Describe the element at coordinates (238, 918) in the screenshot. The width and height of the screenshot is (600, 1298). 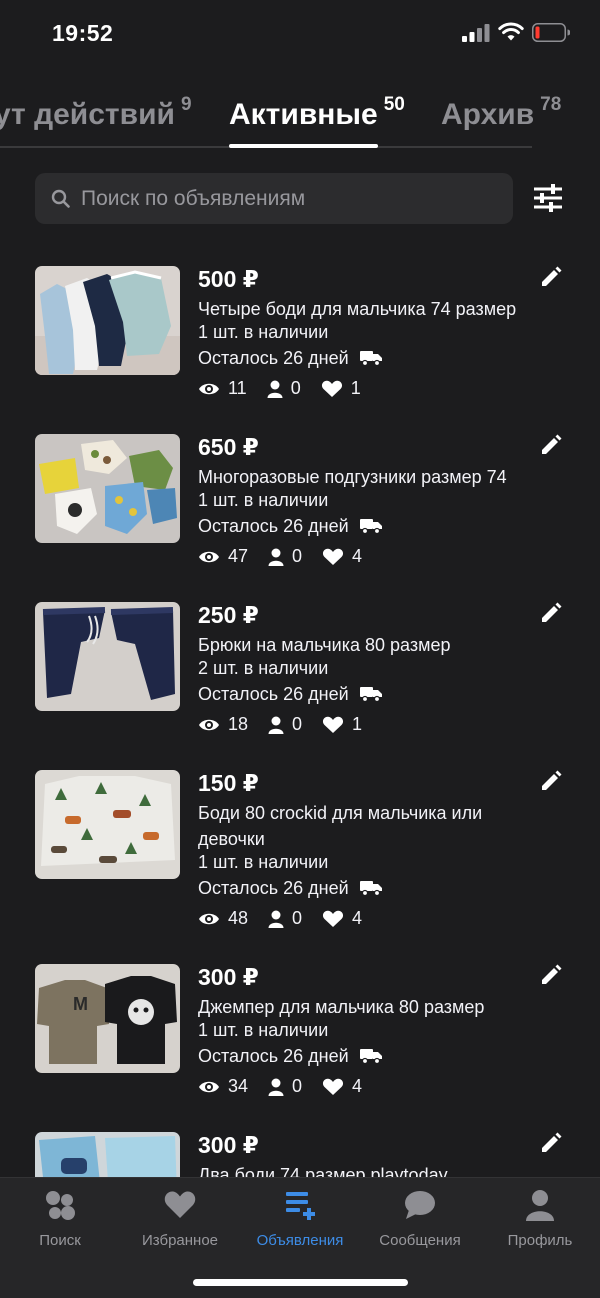
I see `views-count: 48` at that location.